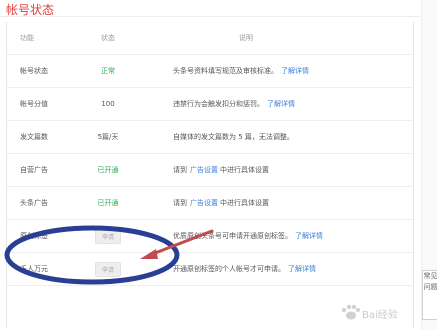  Describe the element at coordinates (350, 312) in the screenshot. I see `paw-icon` at that location.